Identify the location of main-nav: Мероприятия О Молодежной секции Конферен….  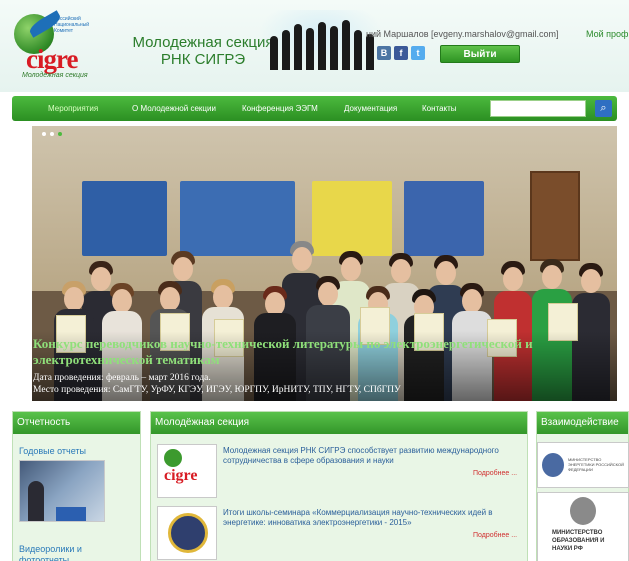
(314, 108).